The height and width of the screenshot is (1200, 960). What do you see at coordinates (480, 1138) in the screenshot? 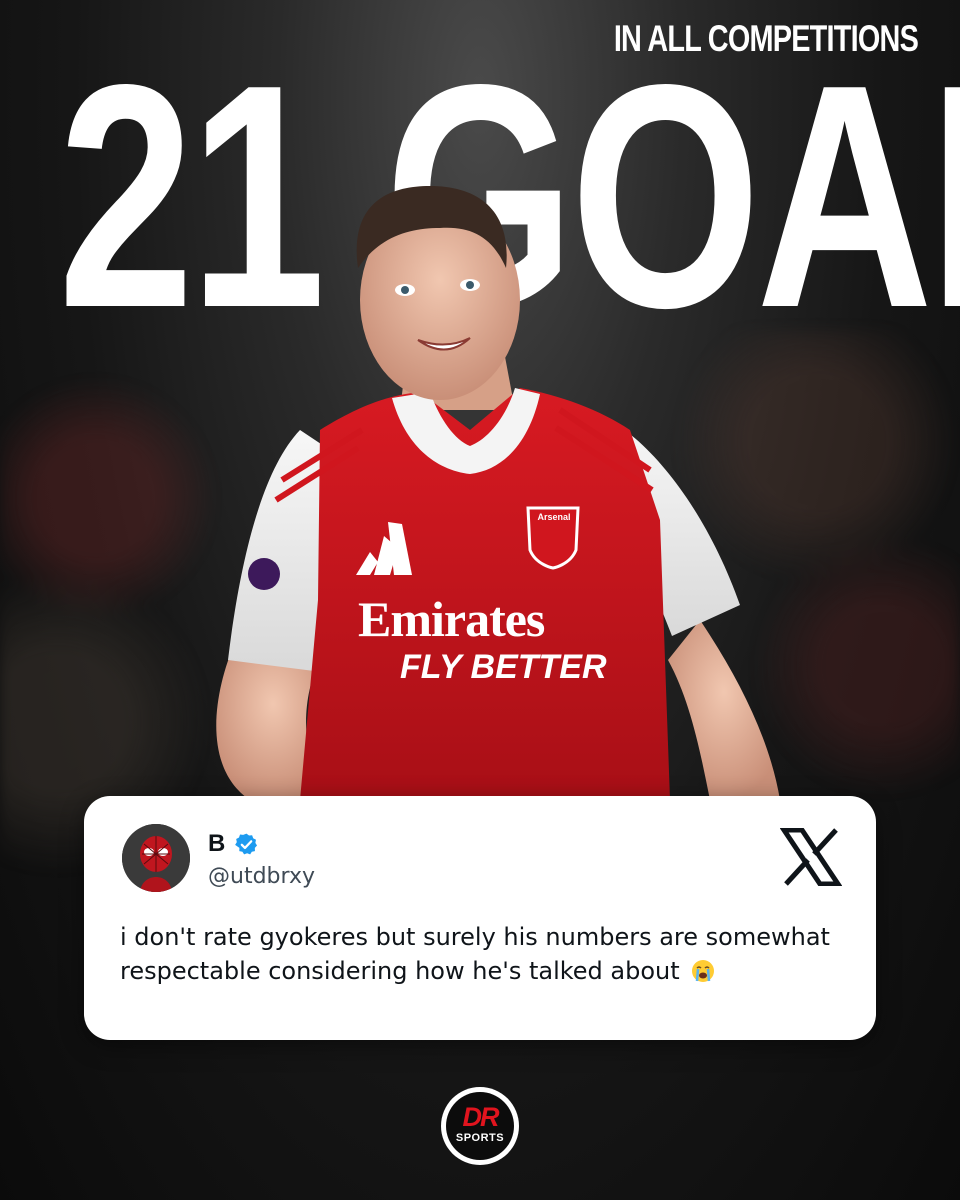
I see `brand-secondary: SPORTS` at bounding box center [480, 1138].